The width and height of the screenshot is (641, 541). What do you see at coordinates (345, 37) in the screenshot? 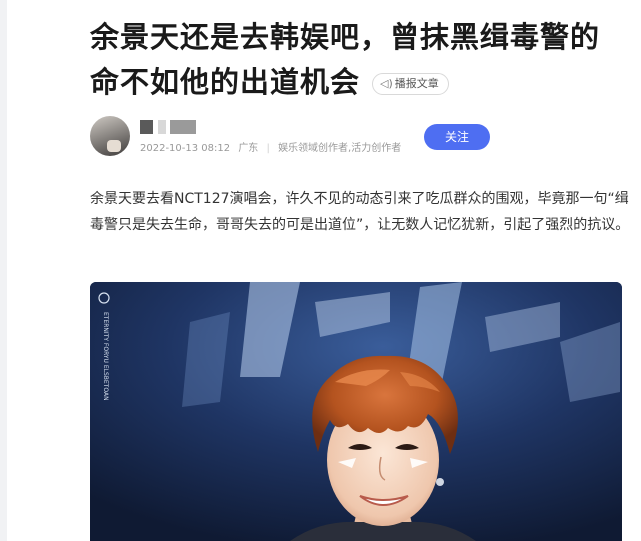
I see `article-title-line-1: 余景天还是去韩娱吧，曾抹黑缉毒警的` at bounding box center [345, 37].